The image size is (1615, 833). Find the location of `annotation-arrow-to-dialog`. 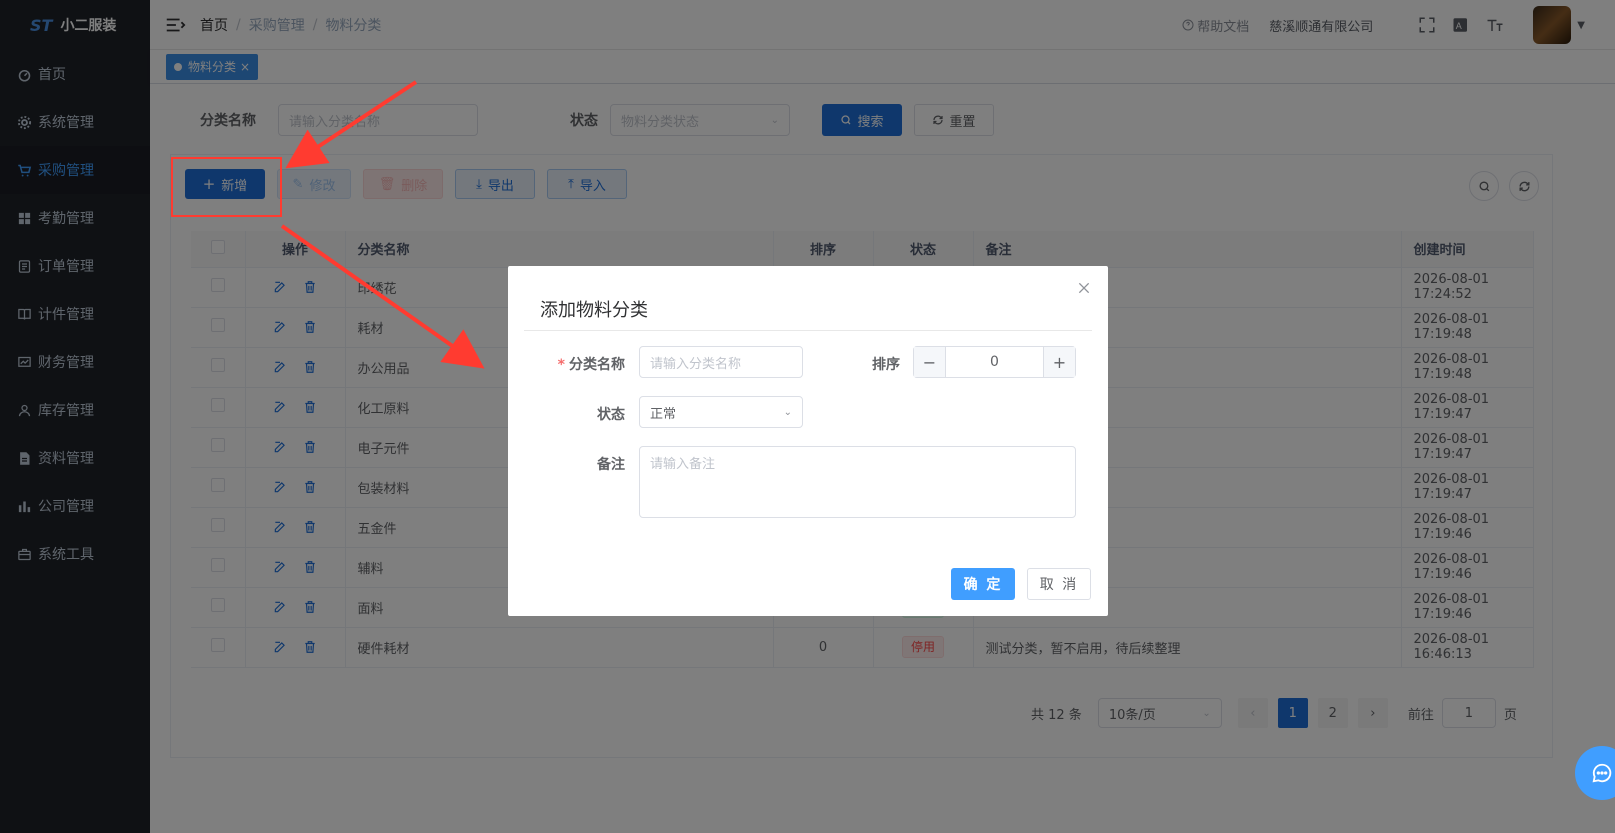

annotation-arrow-to-dialog is located at coordinates (382, 296).